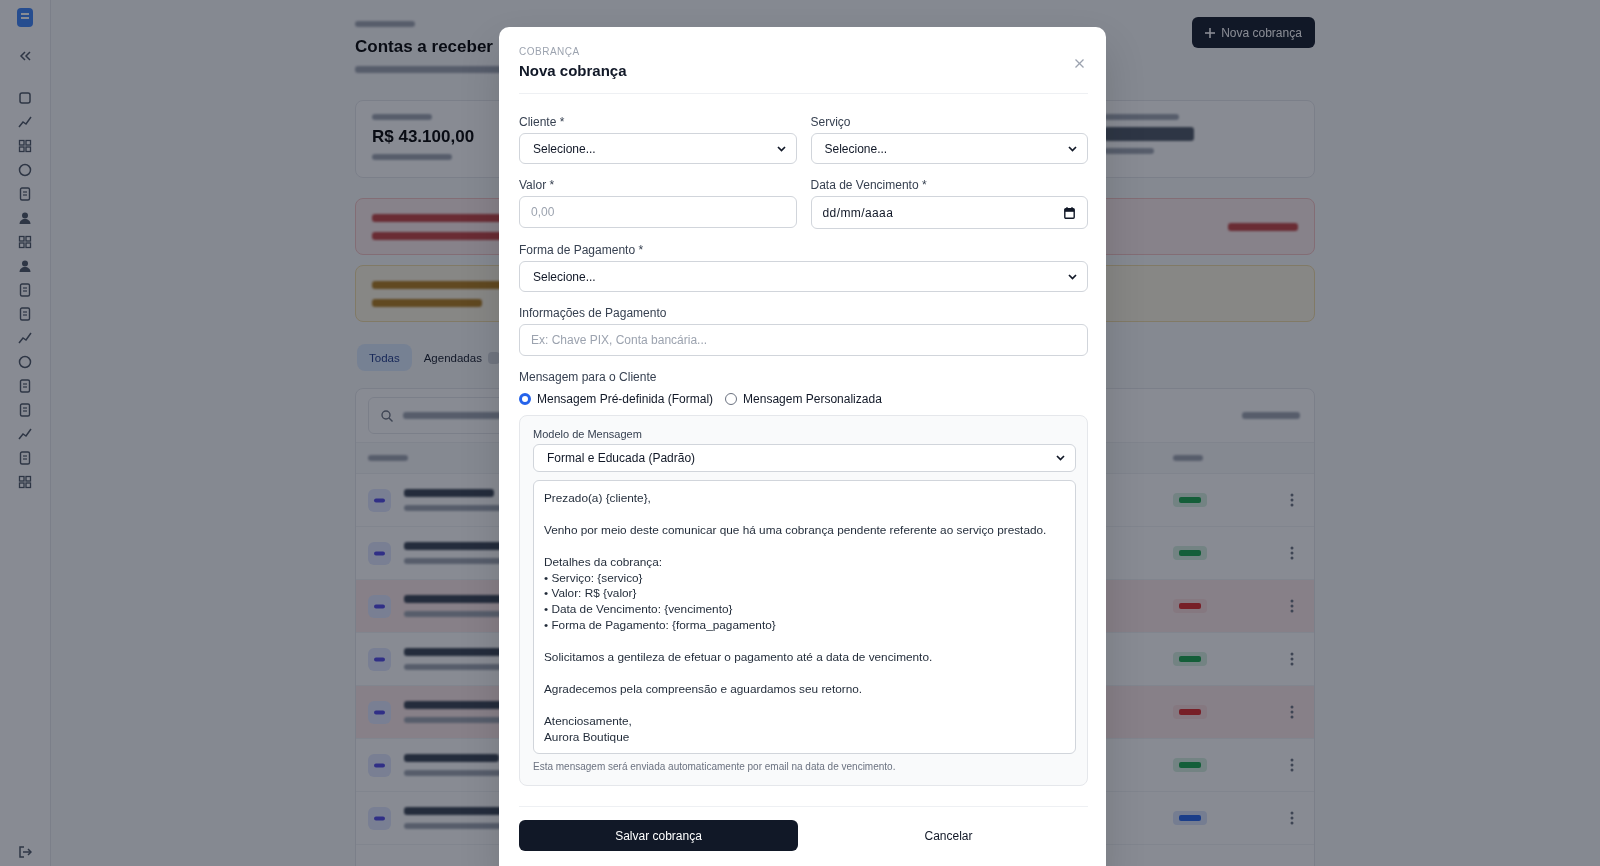 The image size is (1600, 866). I want to click on help-text: Esta mensagem será enviada automaticamente por email na data de vencimento., so click(714, 766).